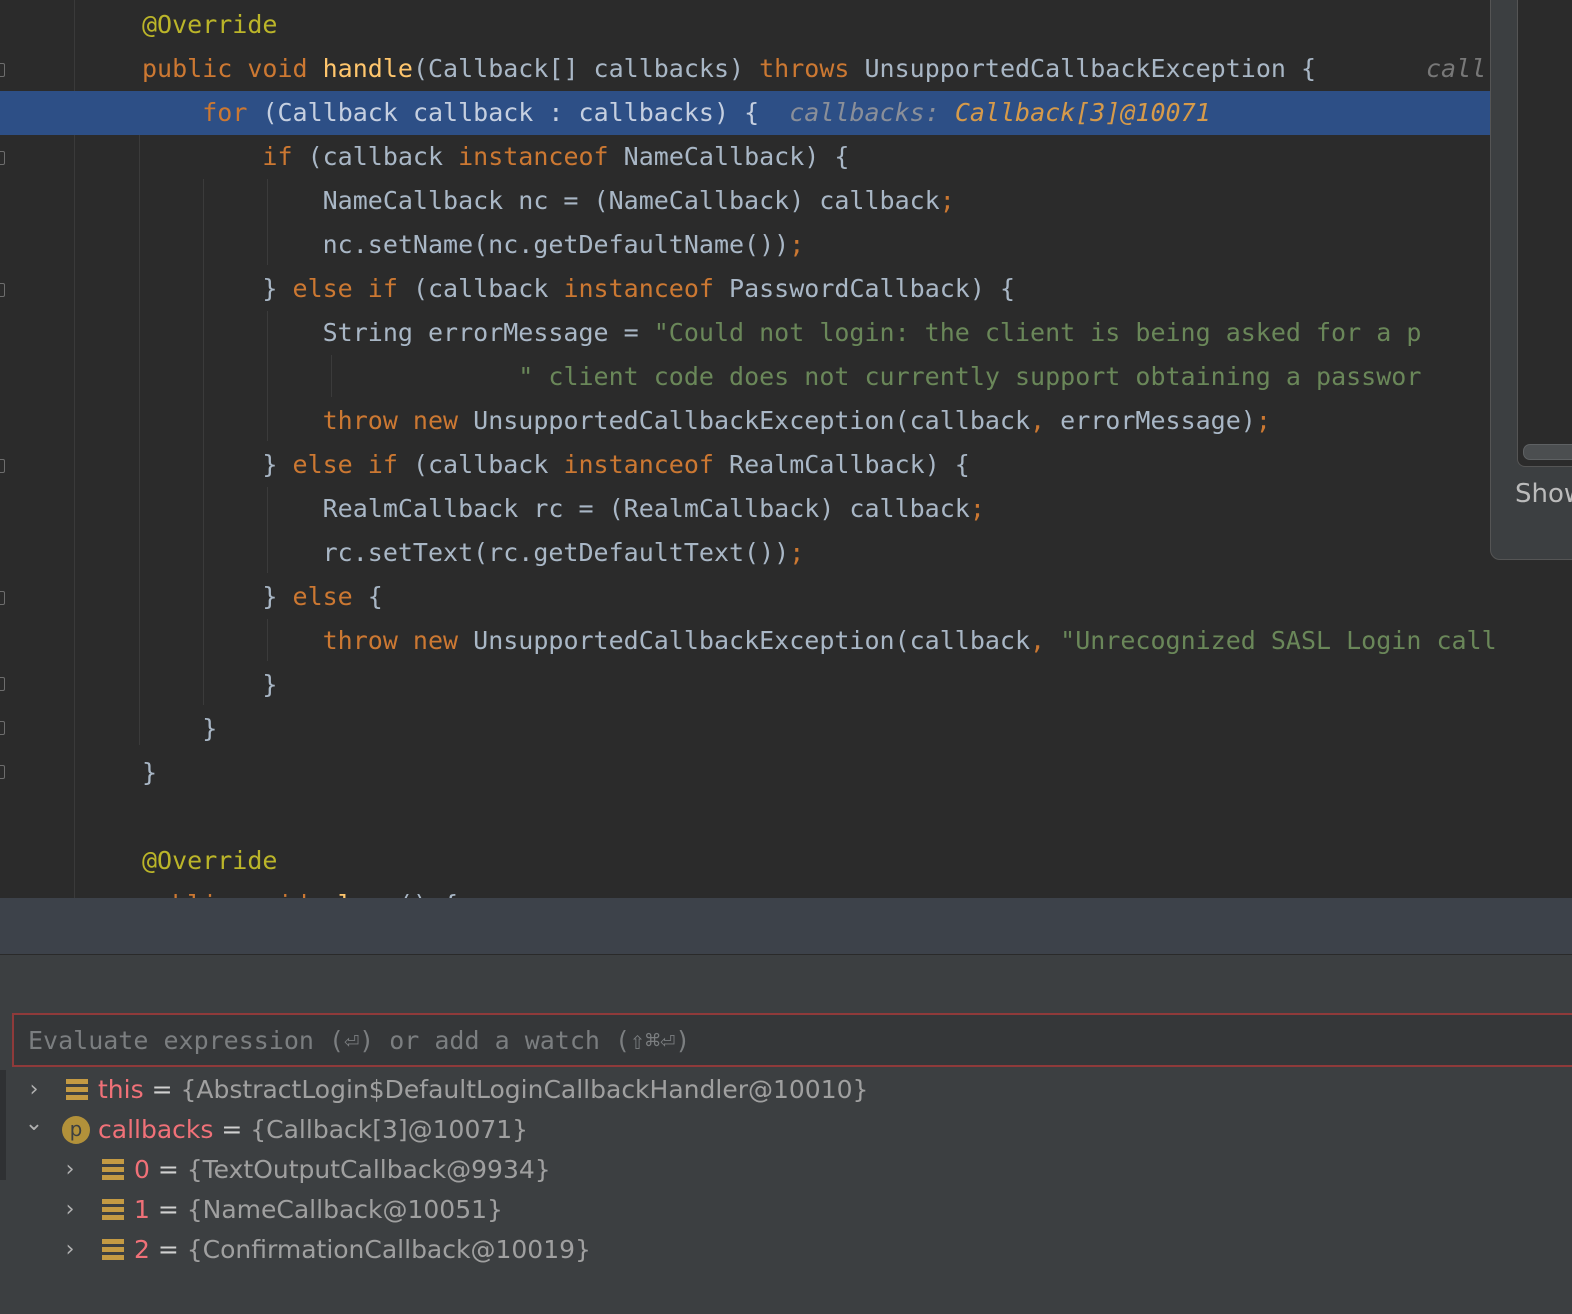  What do you see at coordinates (76, 1130) in the screenshot?
I see `param-icon: p` at bounding box center [76, 1130].